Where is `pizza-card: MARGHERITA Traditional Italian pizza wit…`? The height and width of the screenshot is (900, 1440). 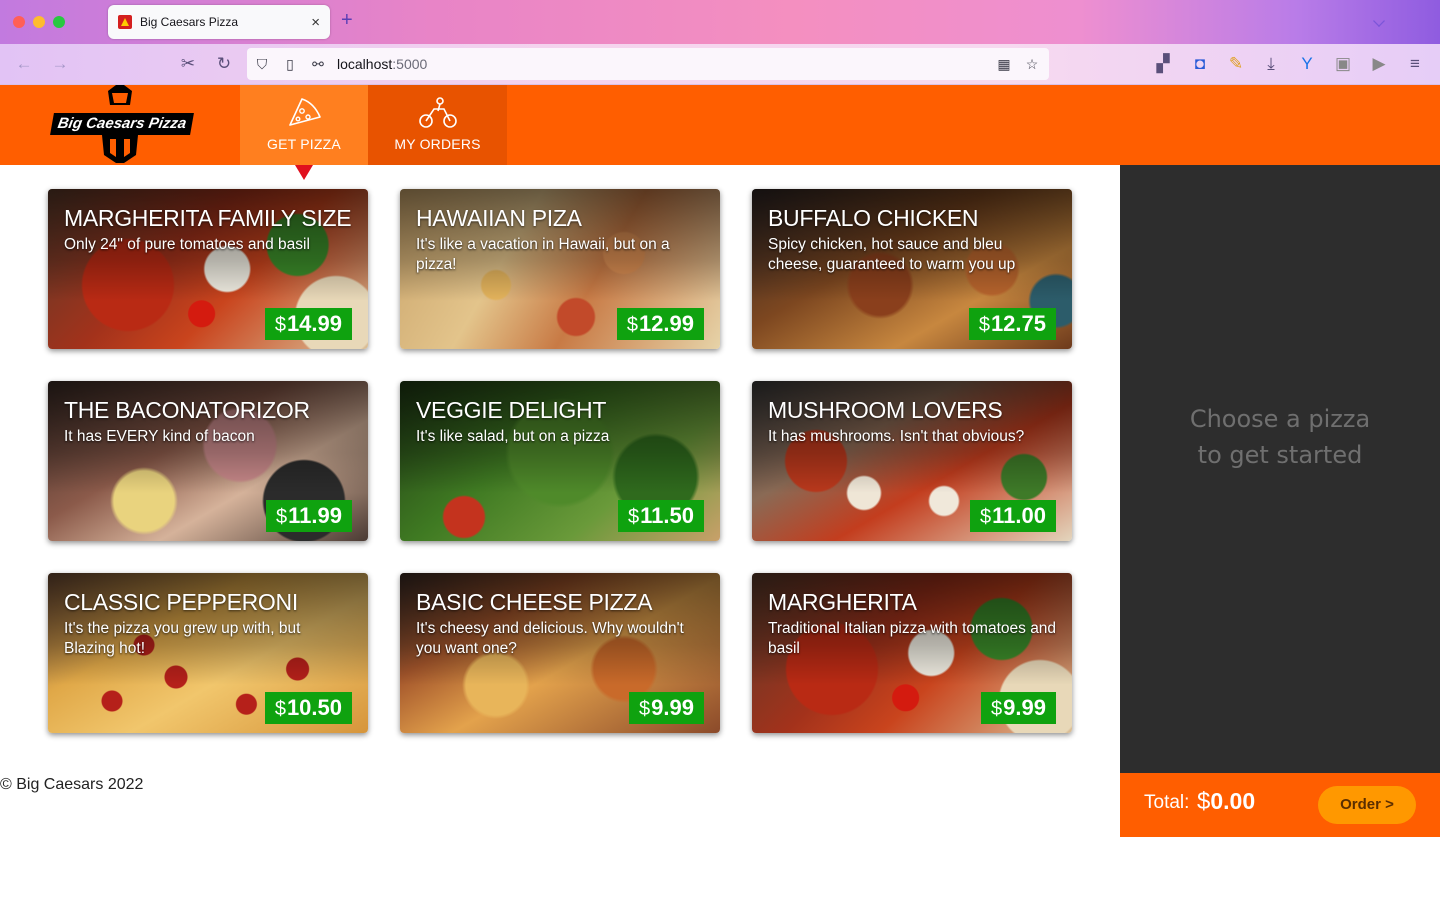 pizza-card: MARGHERITA Traditional Italian pizza wit… is located at coordinates (912, 653).